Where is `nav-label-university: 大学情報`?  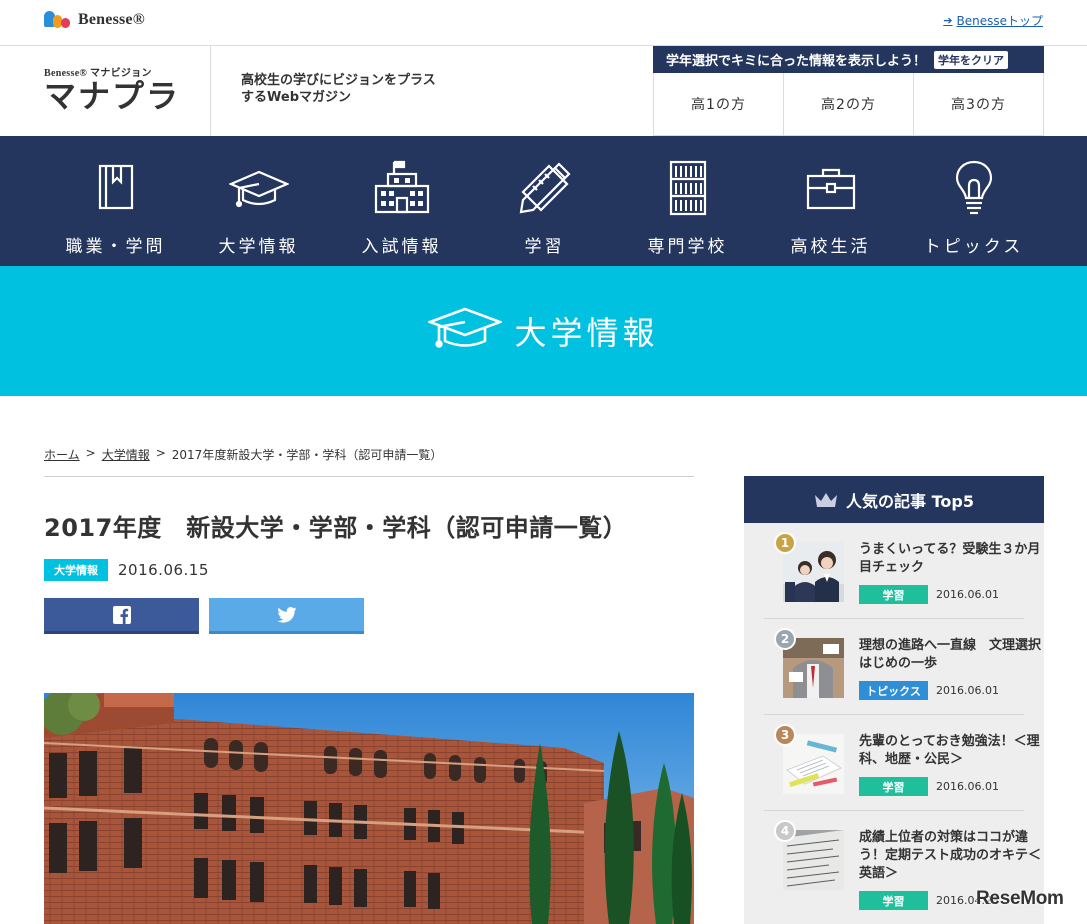
nav-label-university: 大学情報 is located at coordinates (258, 247).